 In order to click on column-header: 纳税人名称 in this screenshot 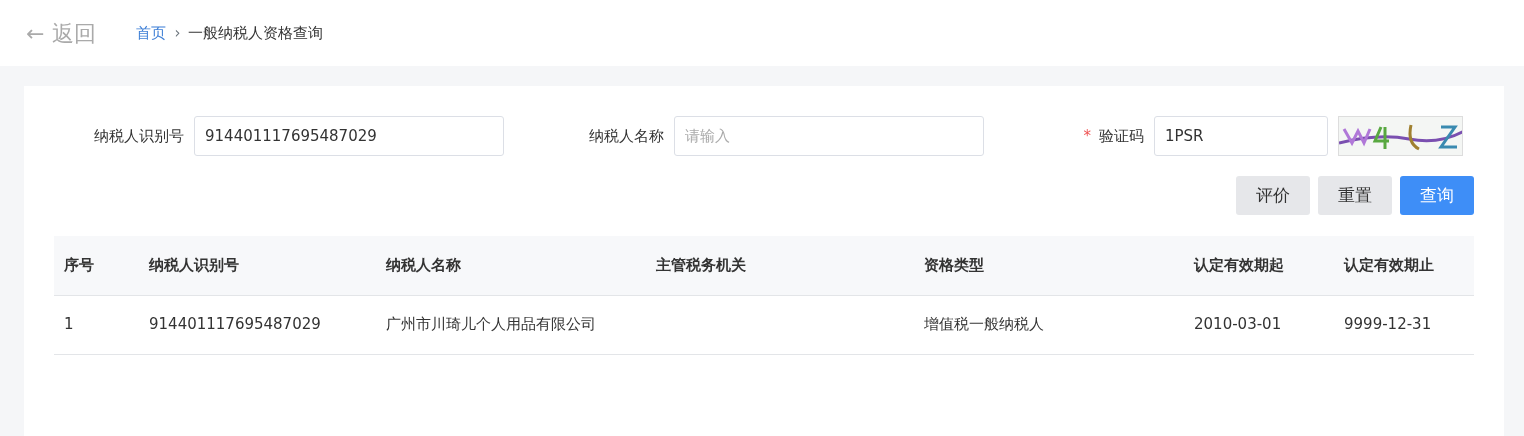, I will do `click(511, 265)`.